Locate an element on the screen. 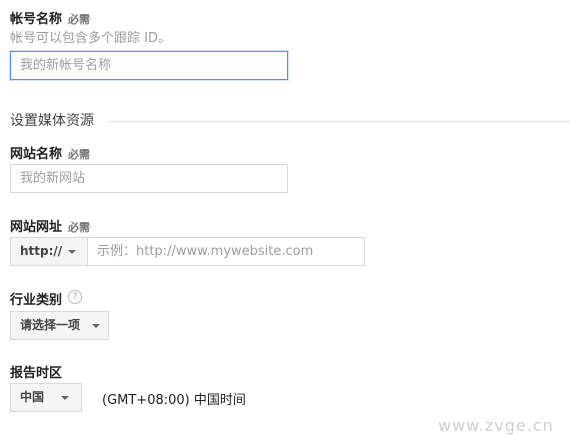 The image size is (570, 435). timezone-country-value: 中国 is located at coordinates (32, 397).